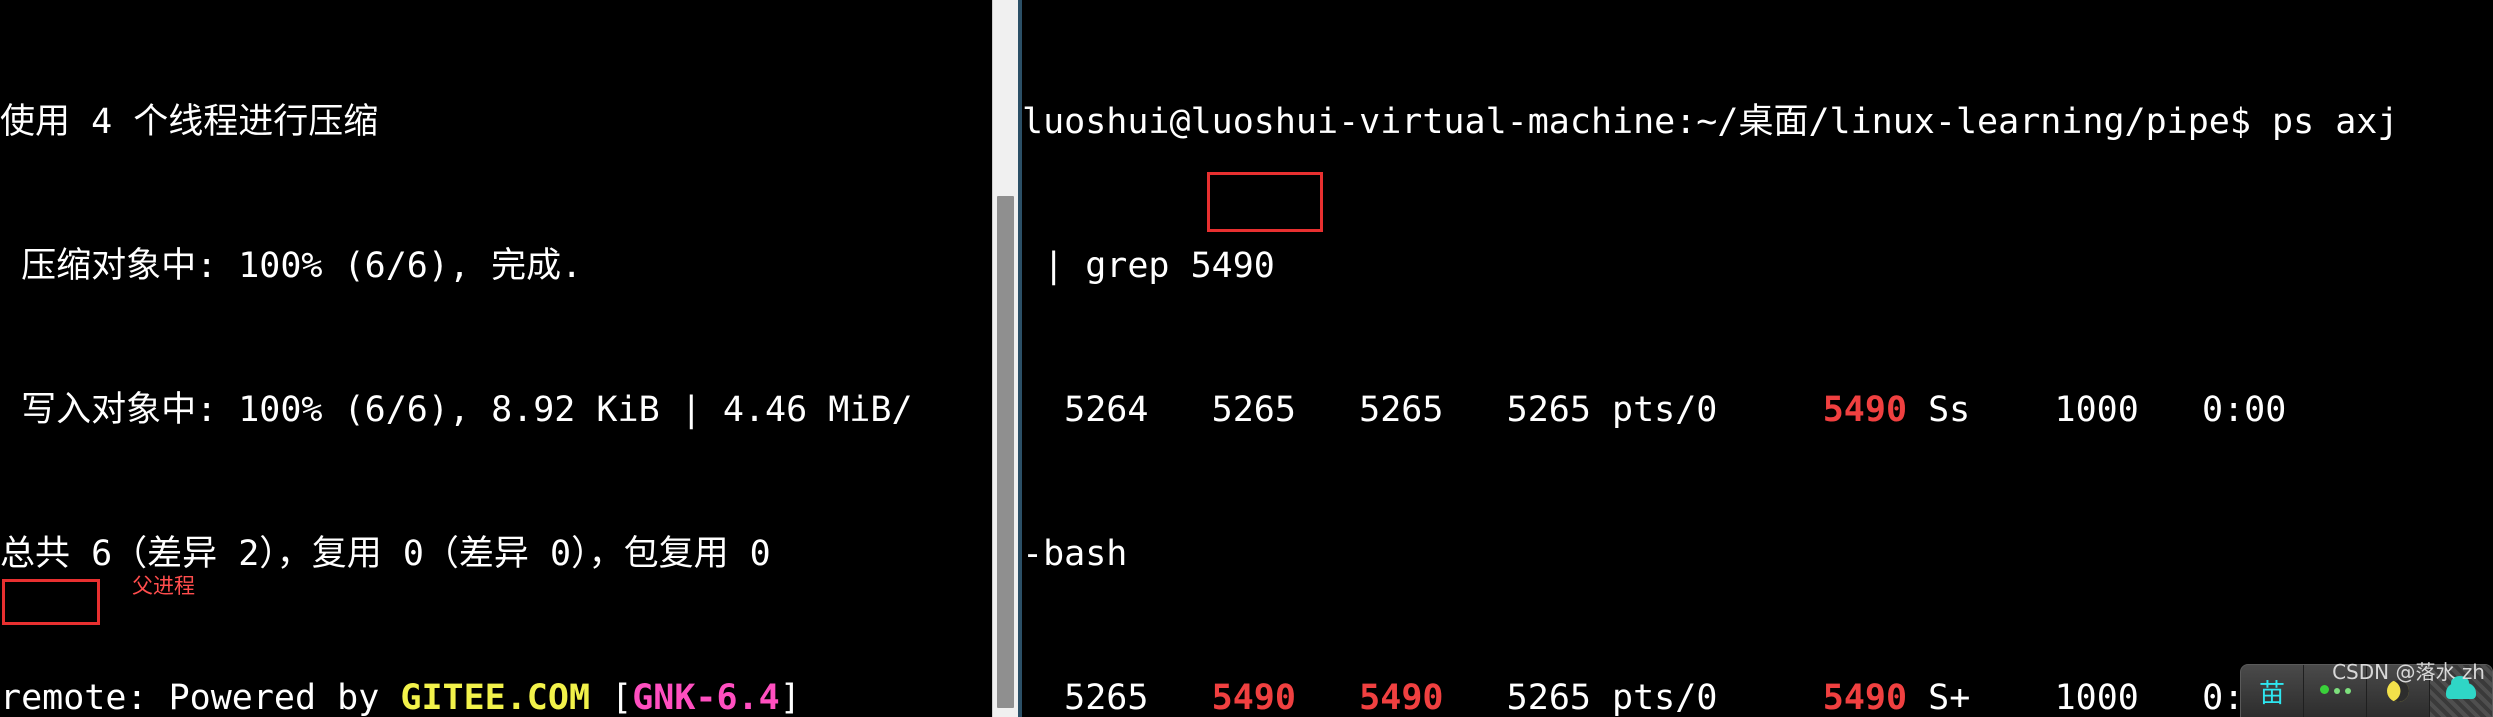  I want to click on terminal-line: 压缩对象中: 100% (6/6), 完成., so click(496, 266).